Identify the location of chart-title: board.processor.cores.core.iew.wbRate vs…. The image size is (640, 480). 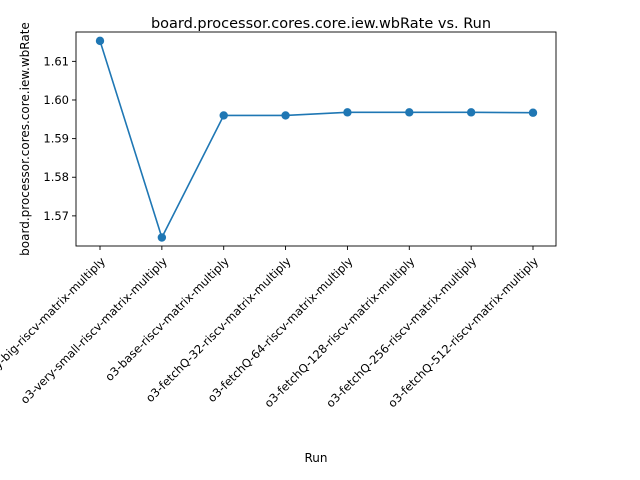
(321, 24).